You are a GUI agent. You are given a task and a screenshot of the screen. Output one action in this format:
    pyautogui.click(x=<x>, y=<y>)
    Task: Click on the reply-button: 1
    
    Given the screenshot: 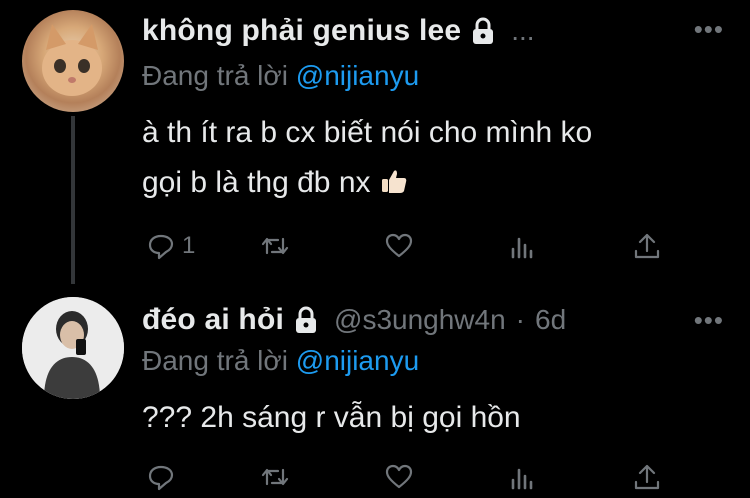 What is the action you would take?
    pyautogui.click(x=170, y=246)
    